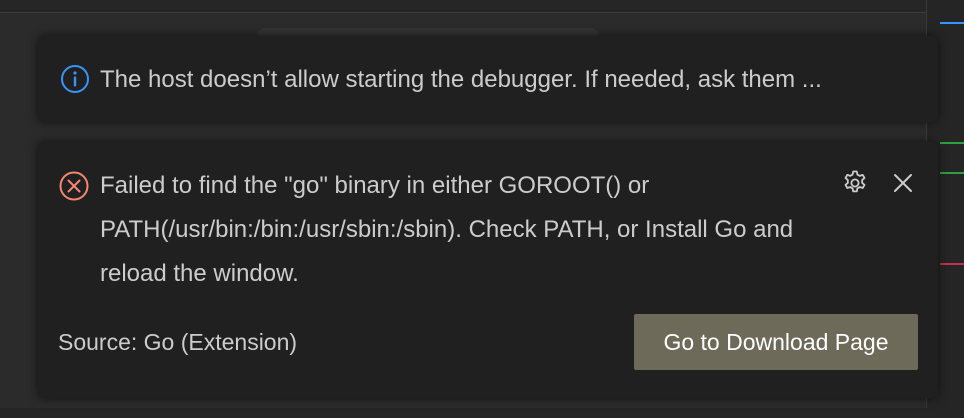 Image resolution: width=964 pixels, height=418 pixels. What do you see at coordinates (482, 6) in the screenshot?
I see `editor-tab-bar` at bounding box center [482, 6].